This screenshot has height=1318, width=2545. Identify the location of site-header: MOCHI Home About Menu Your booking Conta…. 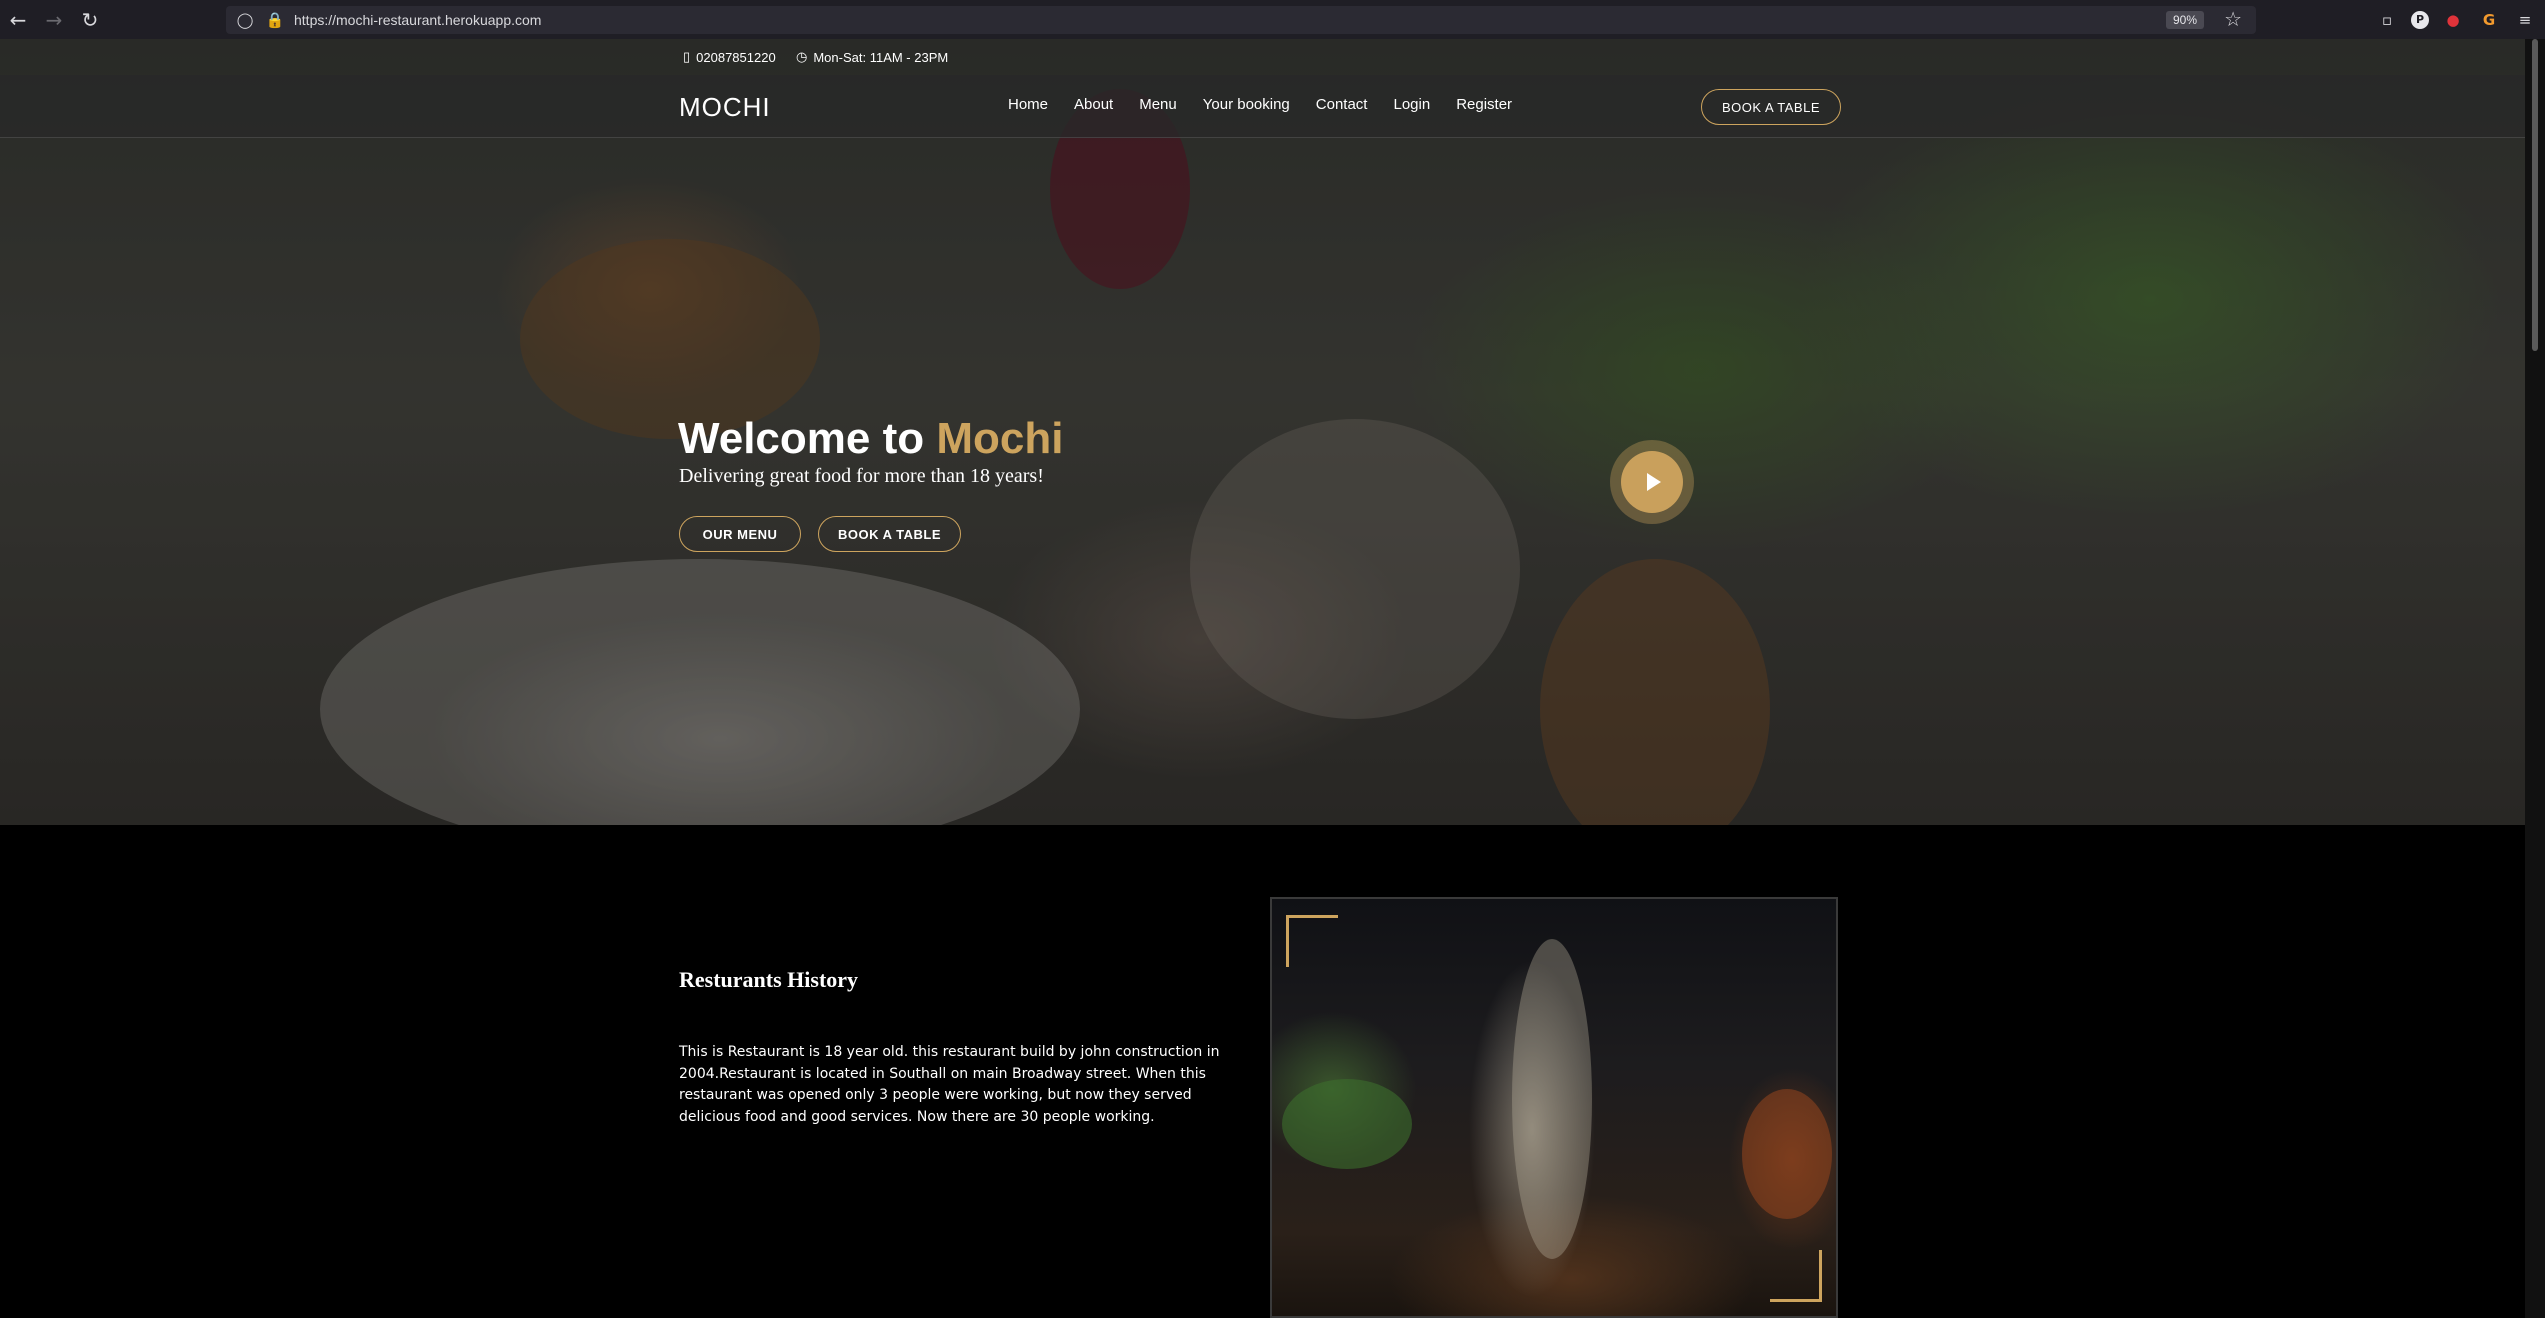
(1262, 106).